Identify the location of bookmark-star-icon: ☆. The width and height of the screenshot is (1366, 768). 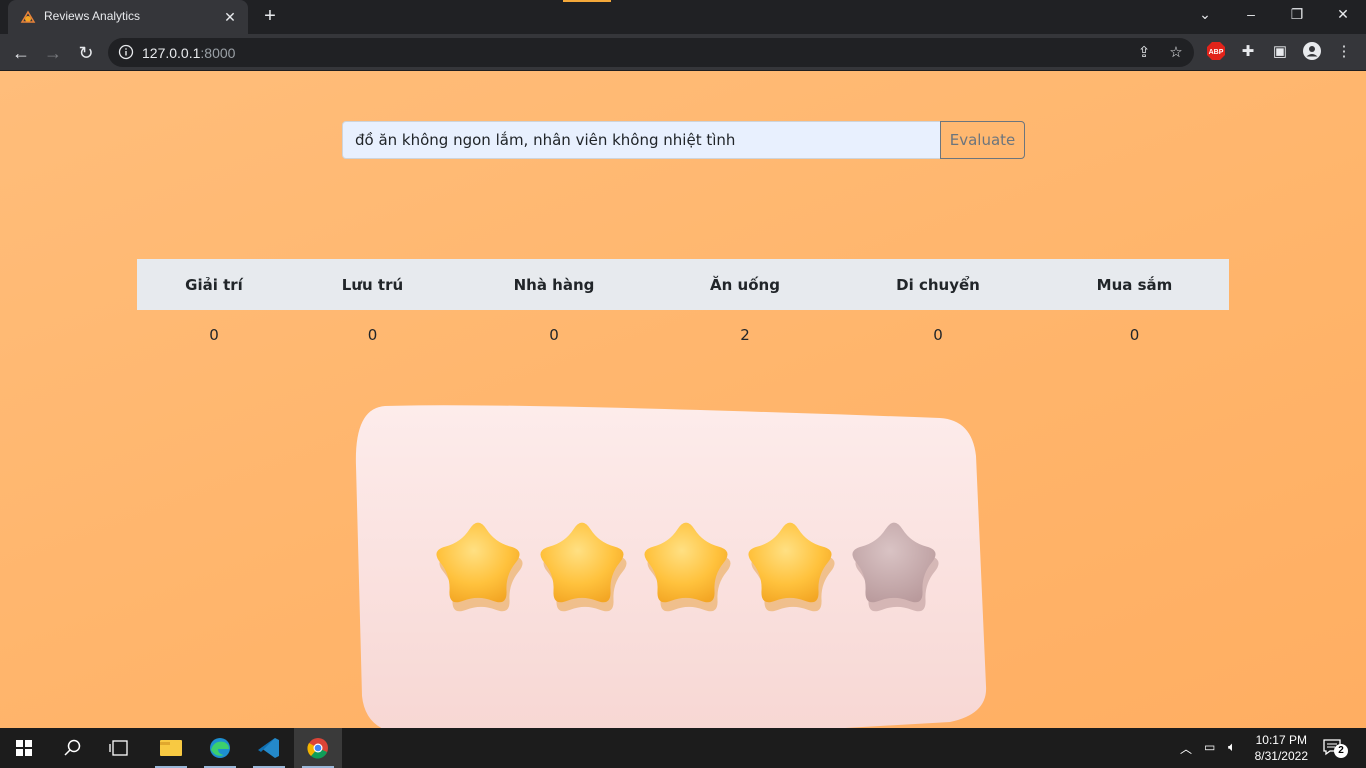
(1176, 53).